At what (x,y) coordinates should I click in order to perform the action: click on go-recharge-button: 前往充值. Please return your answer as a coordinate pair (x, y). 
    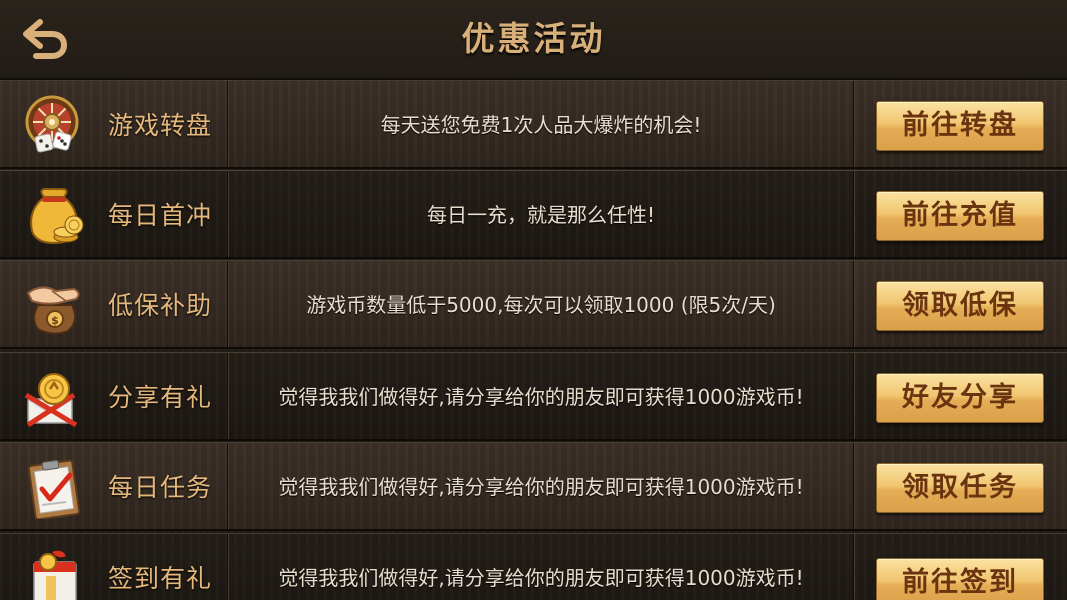
    Looking at the image, I should click on (960, 216).